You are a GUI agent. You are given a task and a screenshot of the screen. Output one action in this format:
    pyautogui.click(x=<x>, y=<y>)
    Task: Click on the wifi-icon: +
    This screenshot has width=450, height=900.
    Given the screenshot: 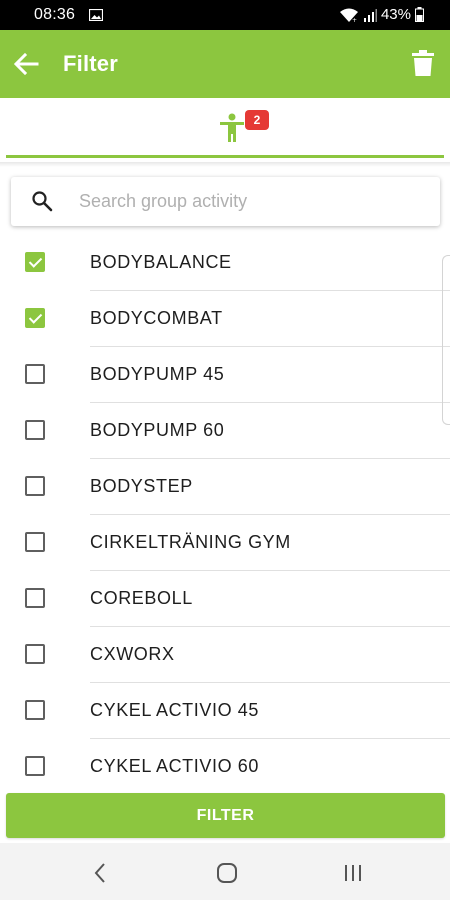 What is the action you would take?
    pyautogui.click(x=348, y=15)
    